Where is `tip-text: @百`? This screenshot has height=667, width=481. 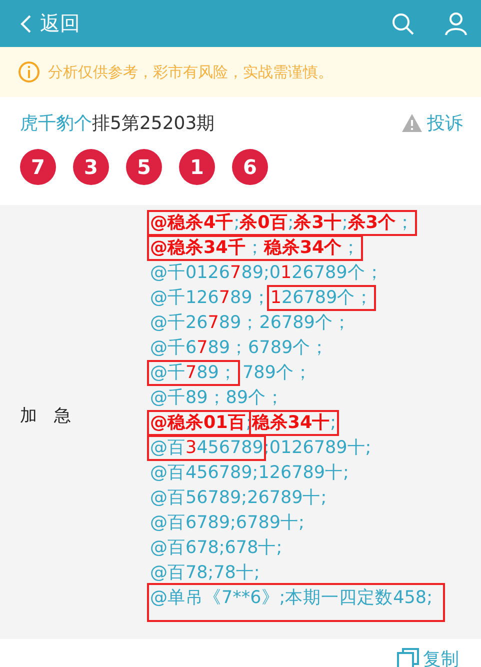
tip-text: @百 is located at coordinates (168, 448).